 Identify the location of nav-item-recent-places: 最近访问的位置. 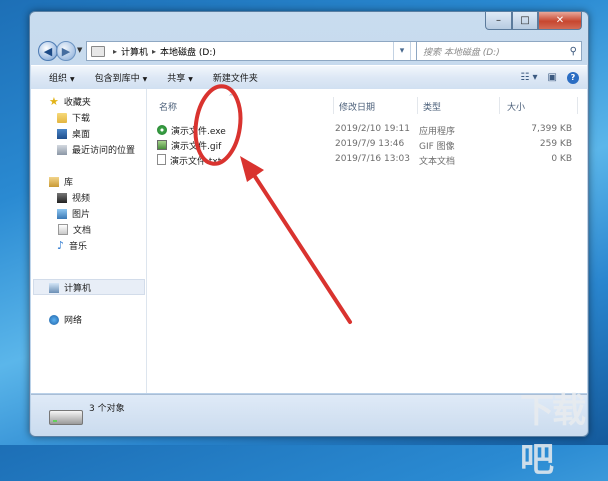
(96, 149).